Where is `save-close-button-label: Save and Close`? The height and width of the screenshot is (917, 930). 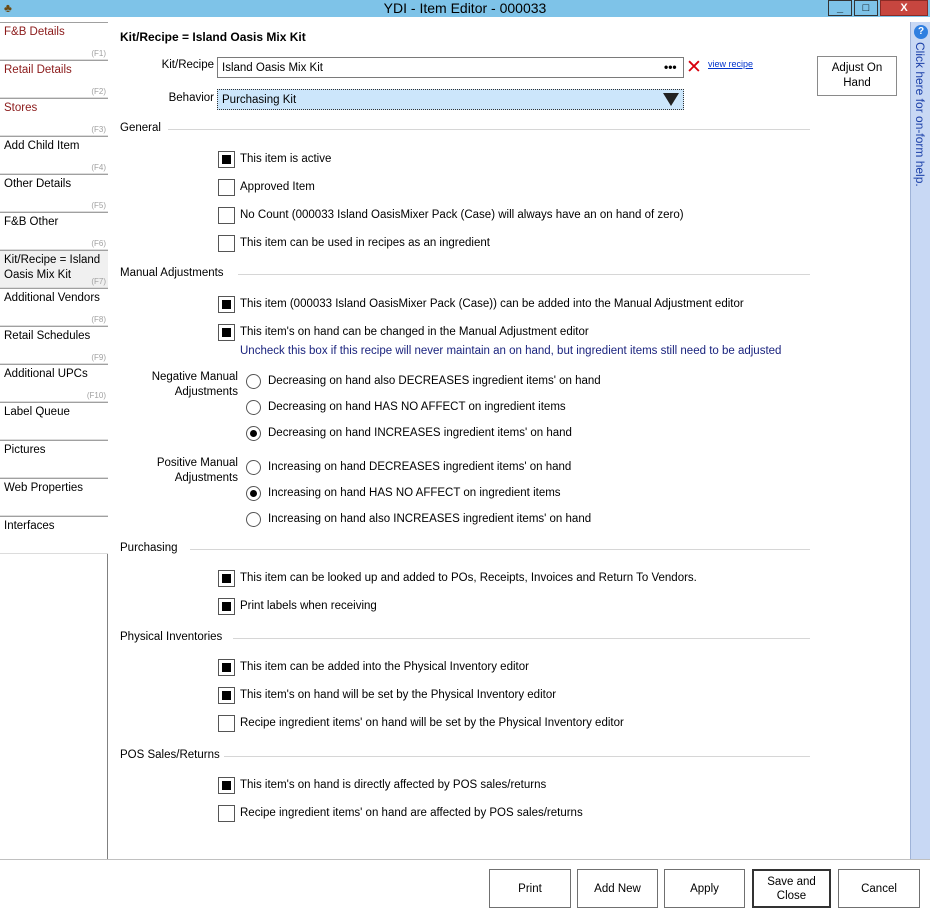
save-close-button-label: Save and Close is located at coordinates (791, 888).